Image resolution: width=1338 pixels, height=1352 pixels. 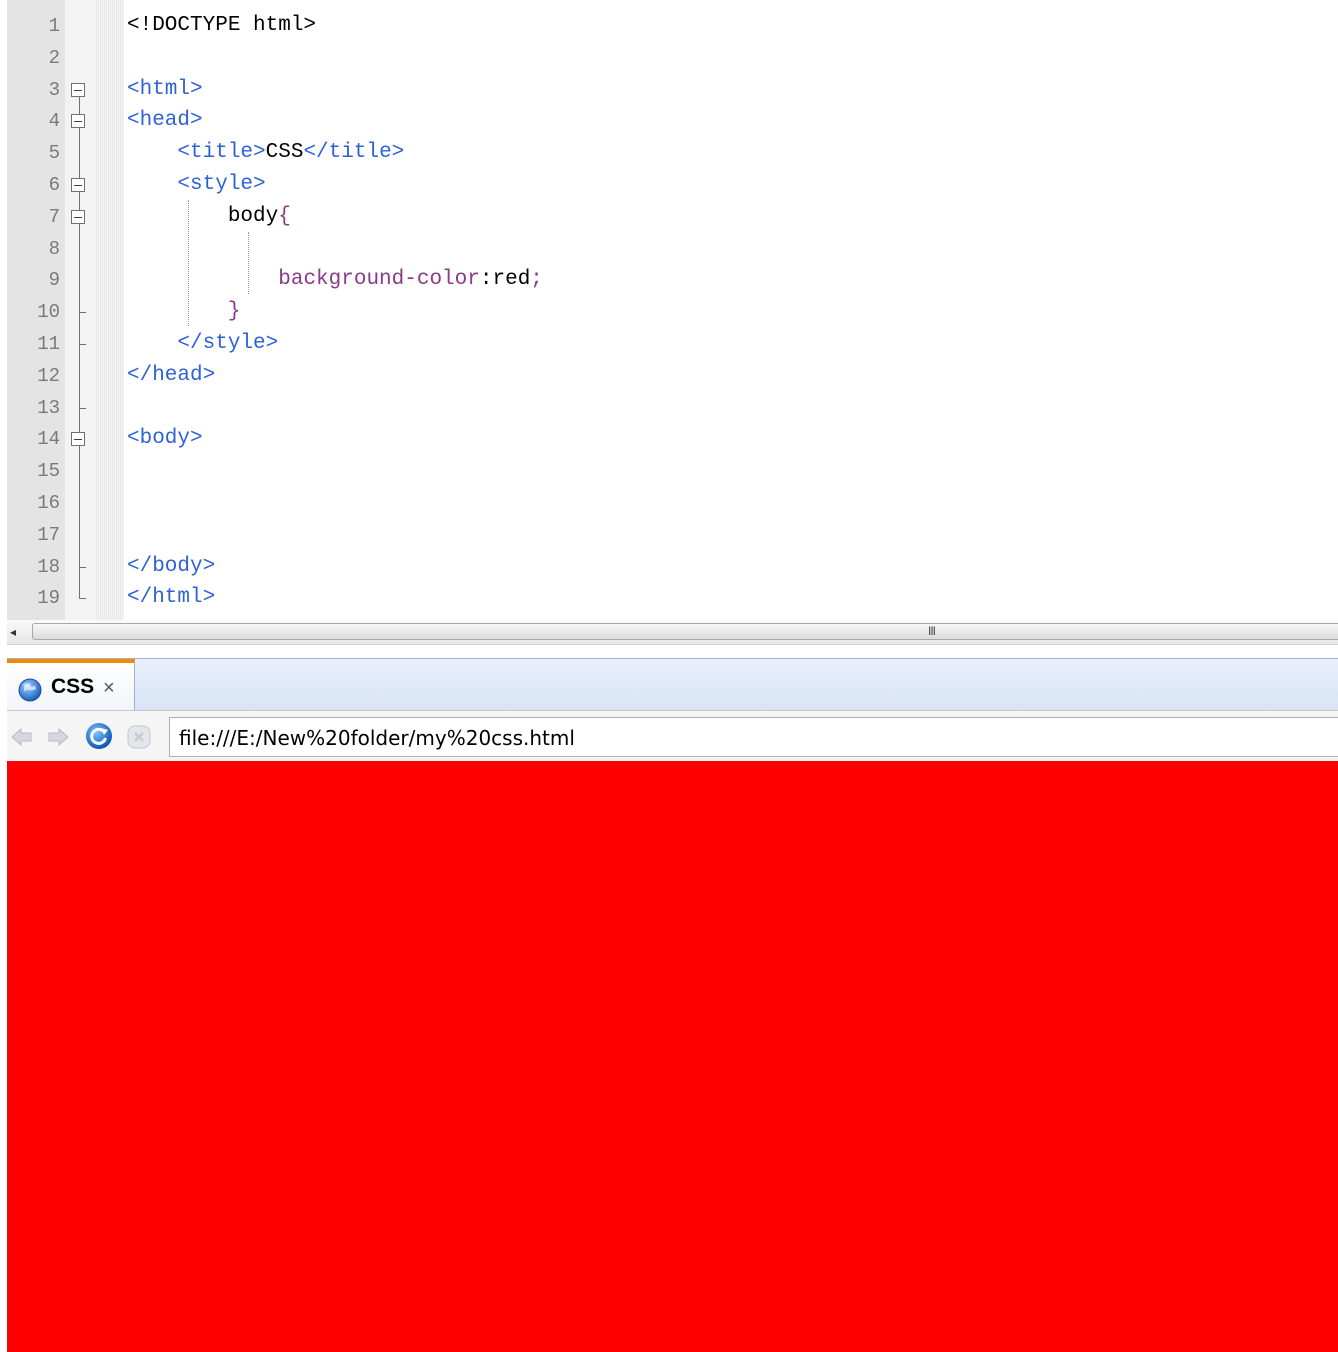 What do you see at coordinates (354, 153) in the screenshot?
I see `code-token-tag: </title>` at bounding box center [354, 153].